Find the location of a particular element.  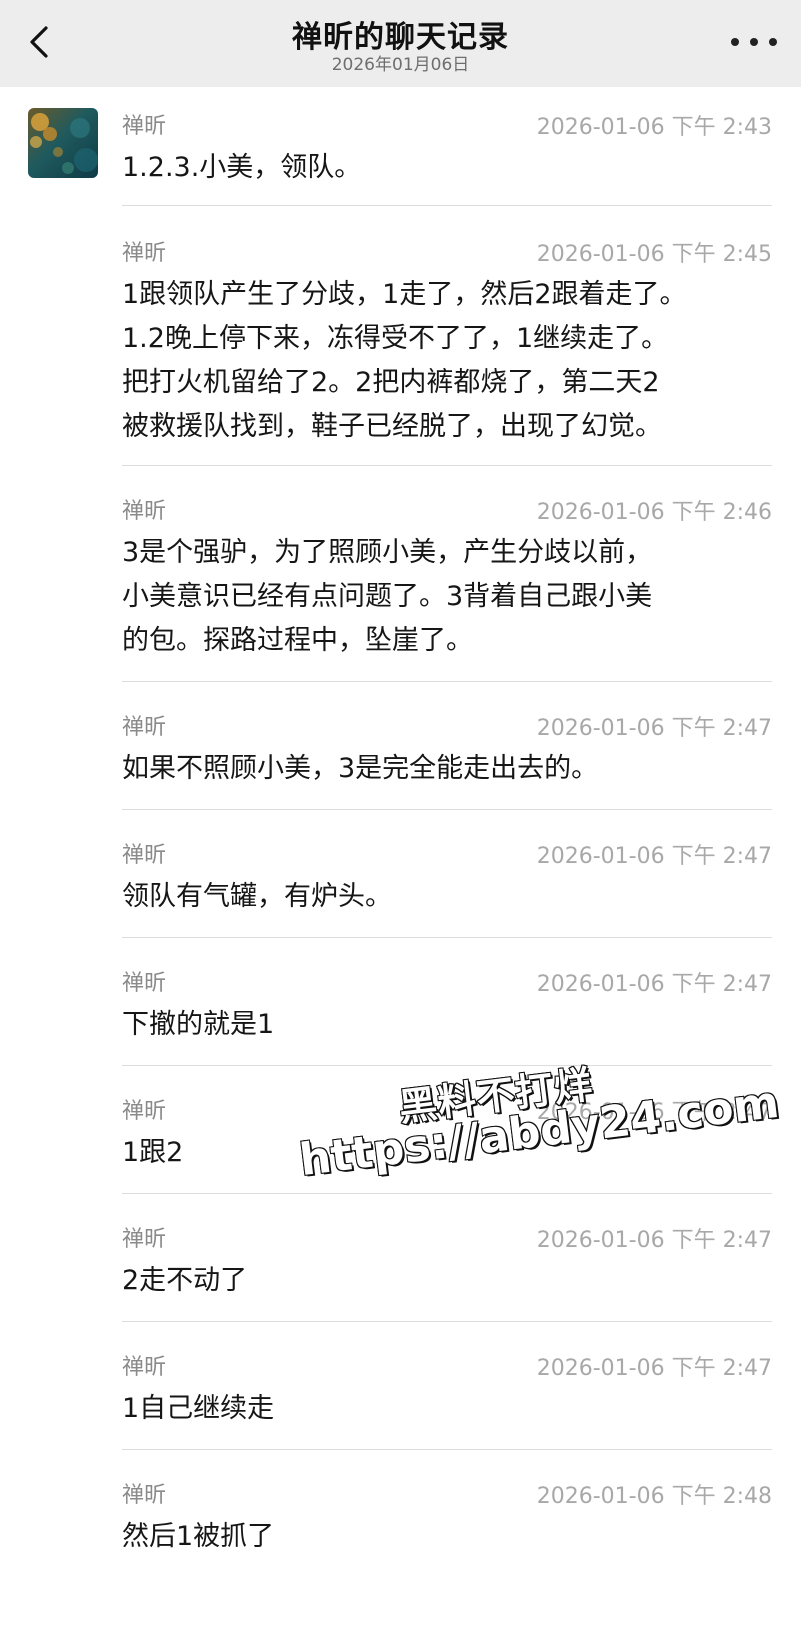

message-text: 1跟2 is located at coordinates (153, 1152).